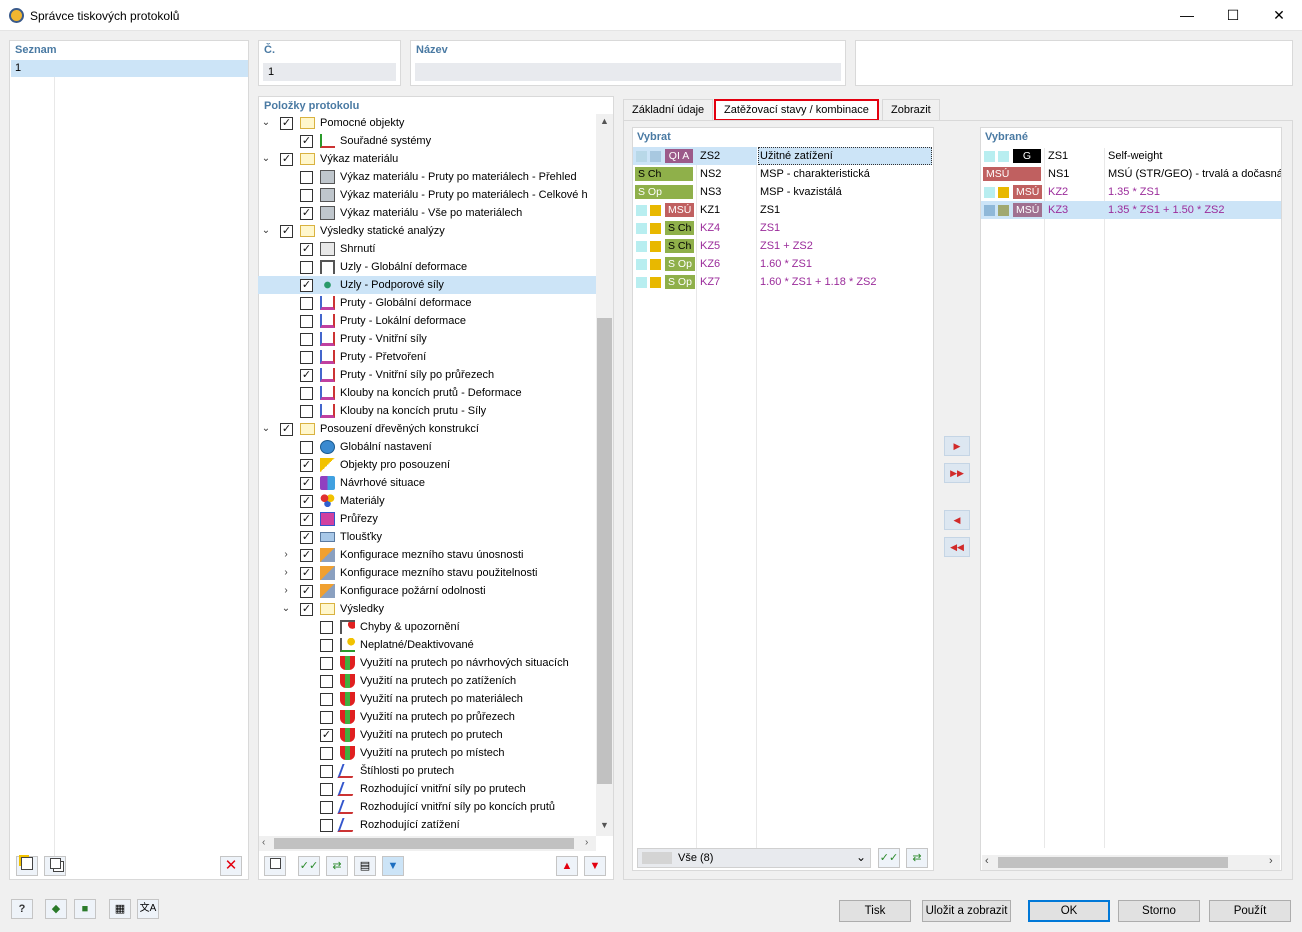 The height and width of the screenshot is (932, 1302). Describe the element at coordinates (393, 866) in the screenshot. I see `filter-button: ▼` at that location.